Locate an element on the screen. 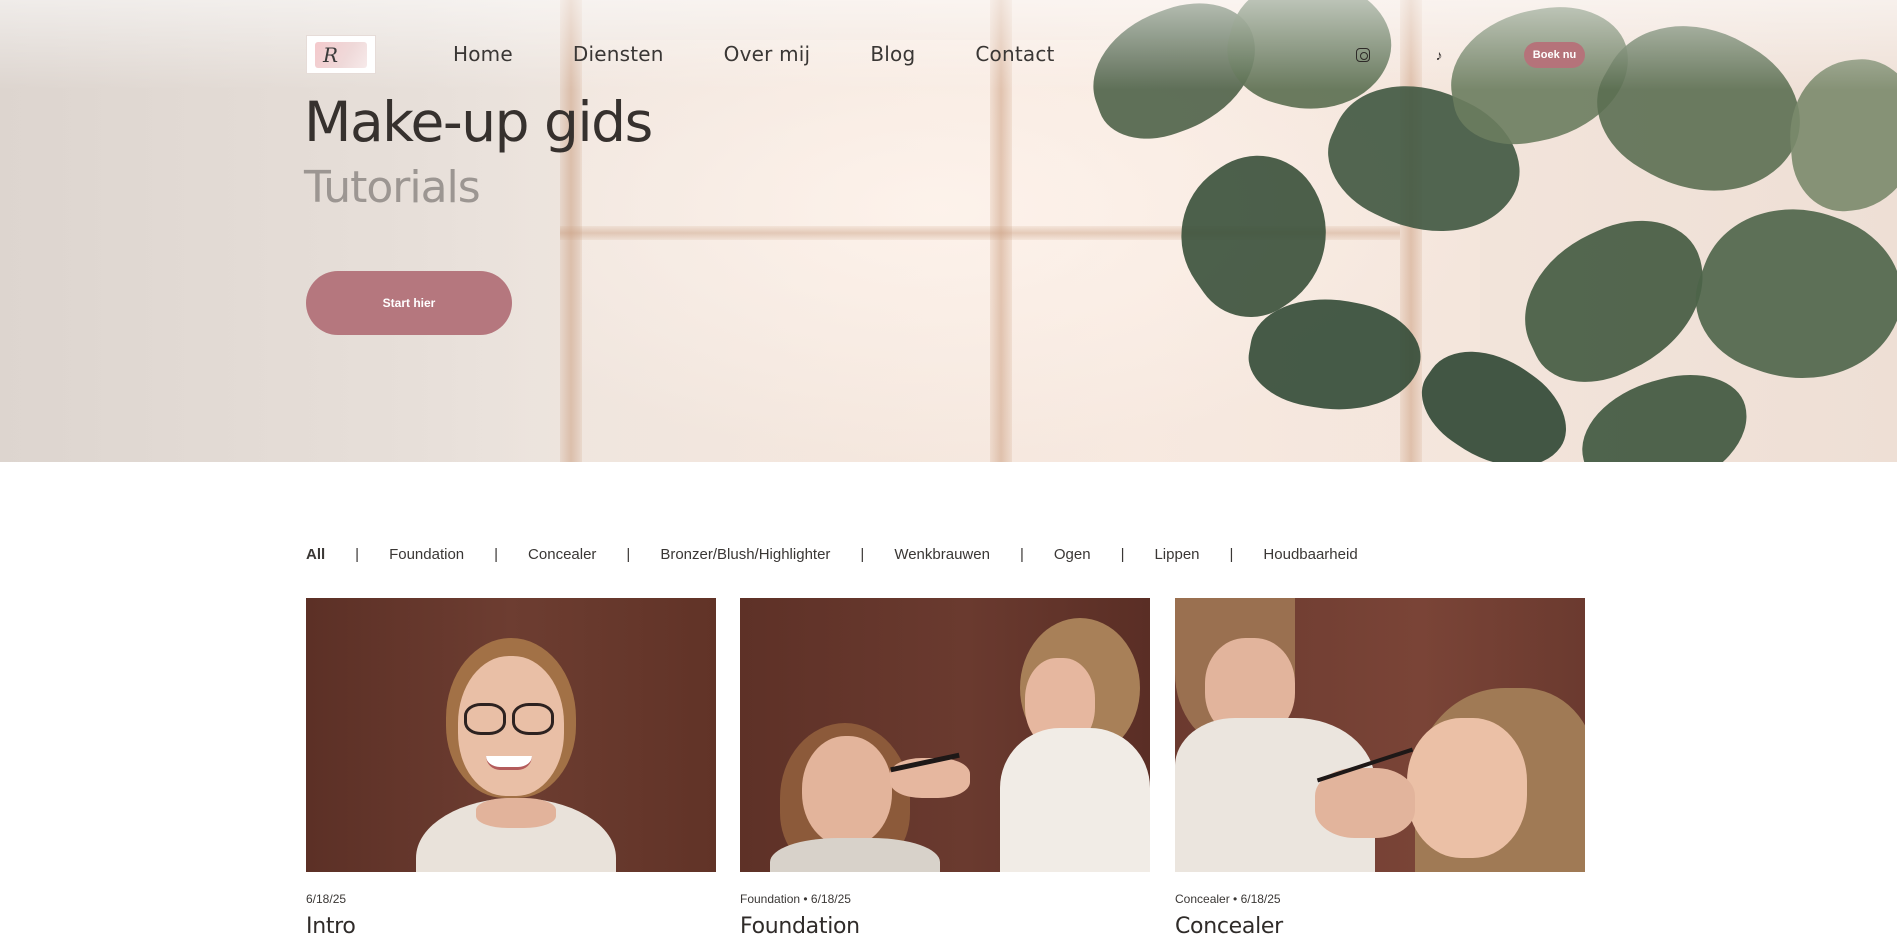 This screenshot has width=1897, height=942. filter-ogen: Ogen is located at coordinates (1072, 554).